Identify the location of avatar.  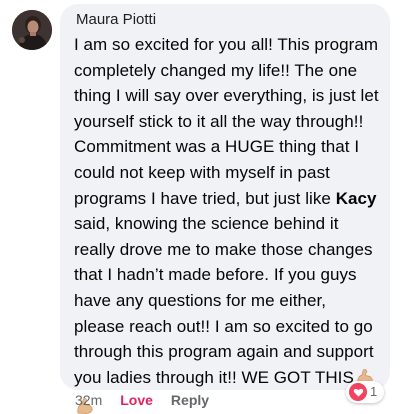
(32, 30).